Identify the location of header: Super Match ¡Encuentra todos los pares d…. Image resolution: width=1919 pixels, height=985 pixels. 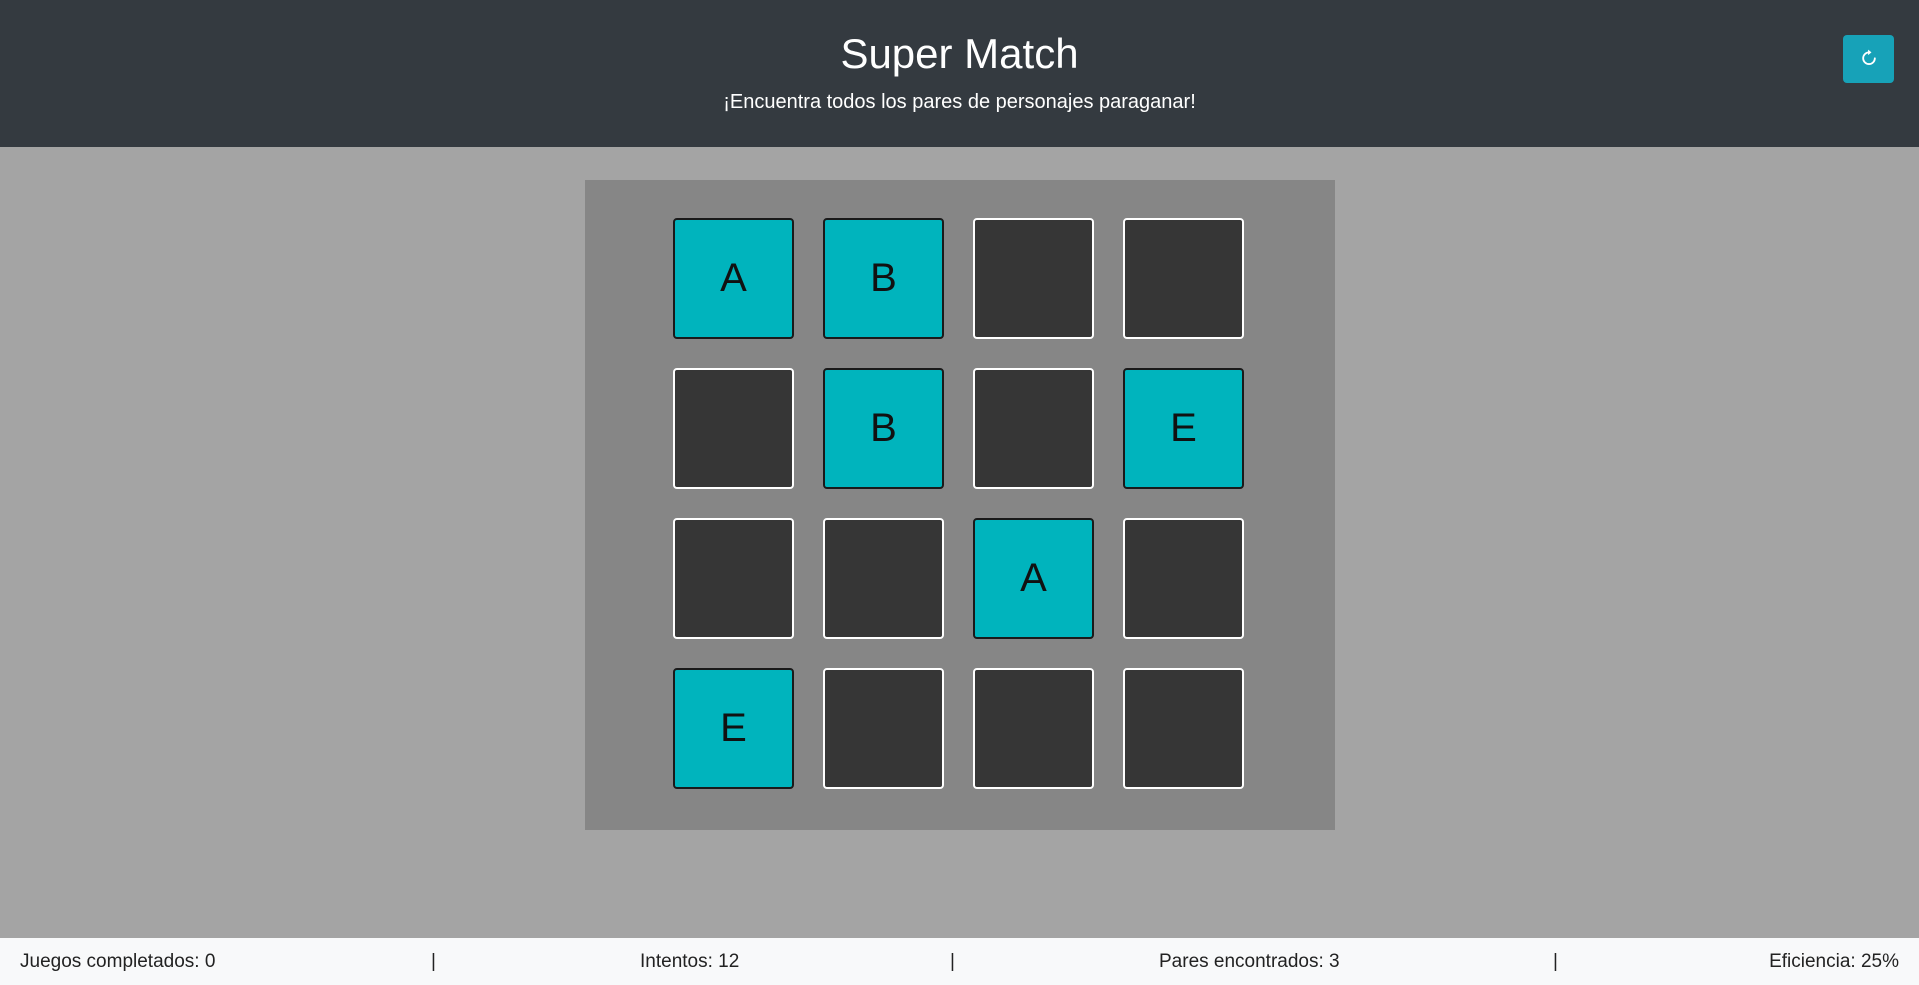
(959, 73).